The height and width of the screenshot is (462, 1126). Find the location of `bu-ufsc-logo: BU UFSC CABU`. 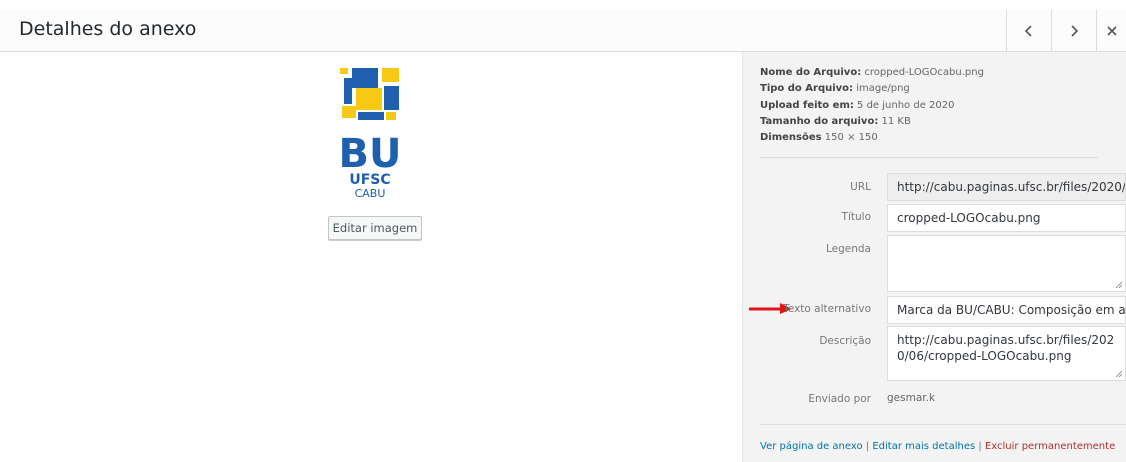

bu-ufsc-logo: BU UFSC CABU is located at coordinates (370, 134).